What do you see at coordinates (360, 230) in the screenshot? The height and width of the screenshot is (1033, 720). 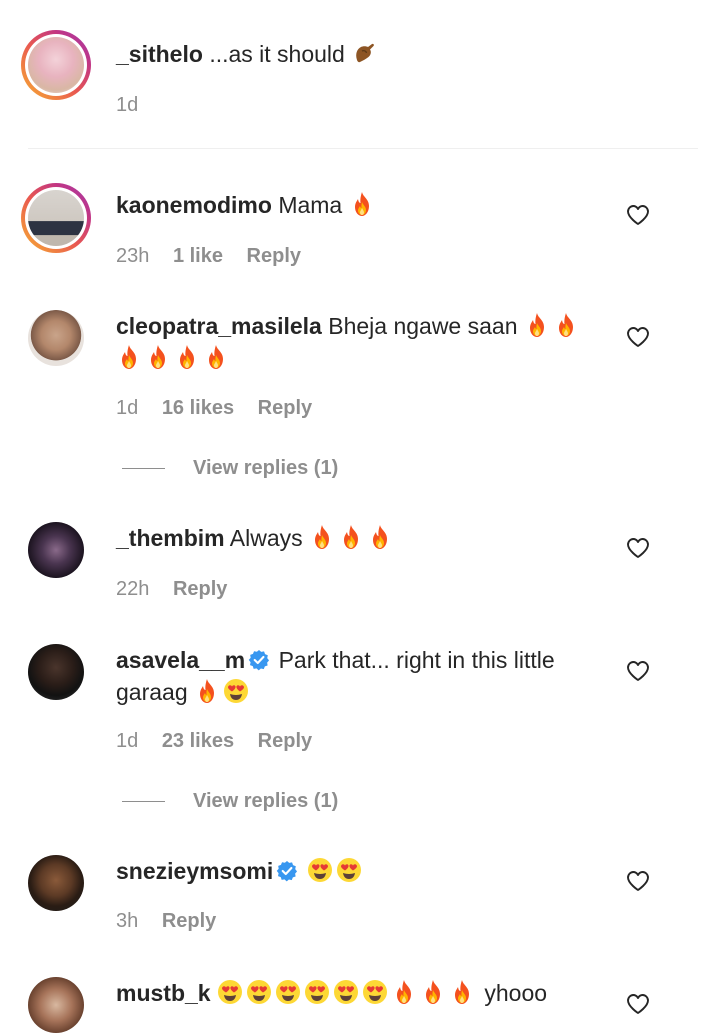 I see `comment-item: kaonemodimo Mama 23h 1 like Reply` at bounding box center [360, 230].